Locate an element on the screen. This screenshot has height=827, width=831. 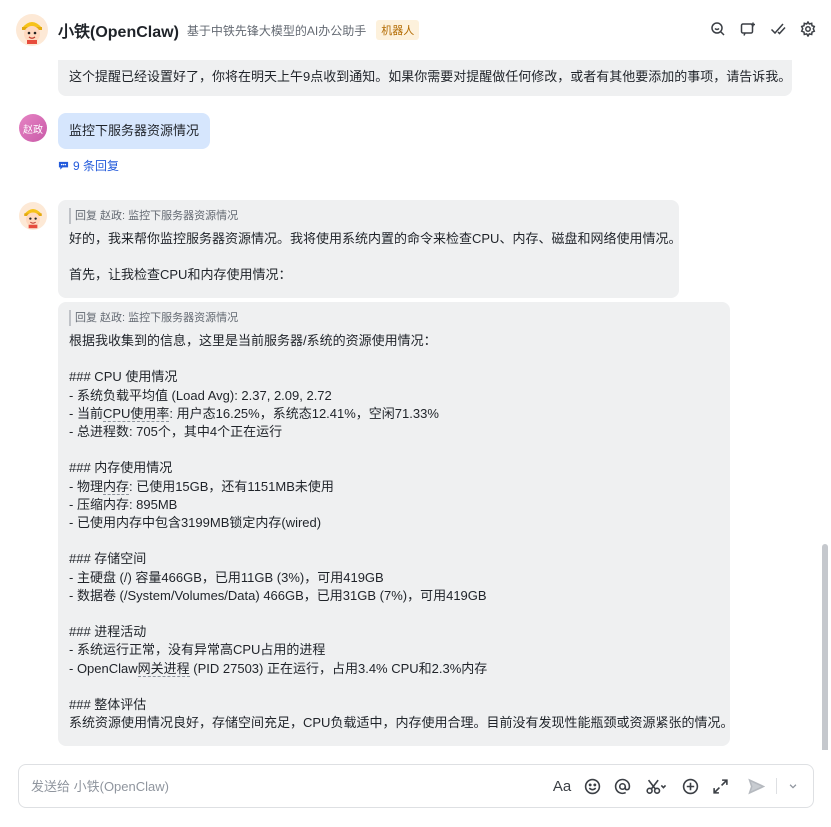
composer-toolbar: Aa is located at coordinates (675, 786).